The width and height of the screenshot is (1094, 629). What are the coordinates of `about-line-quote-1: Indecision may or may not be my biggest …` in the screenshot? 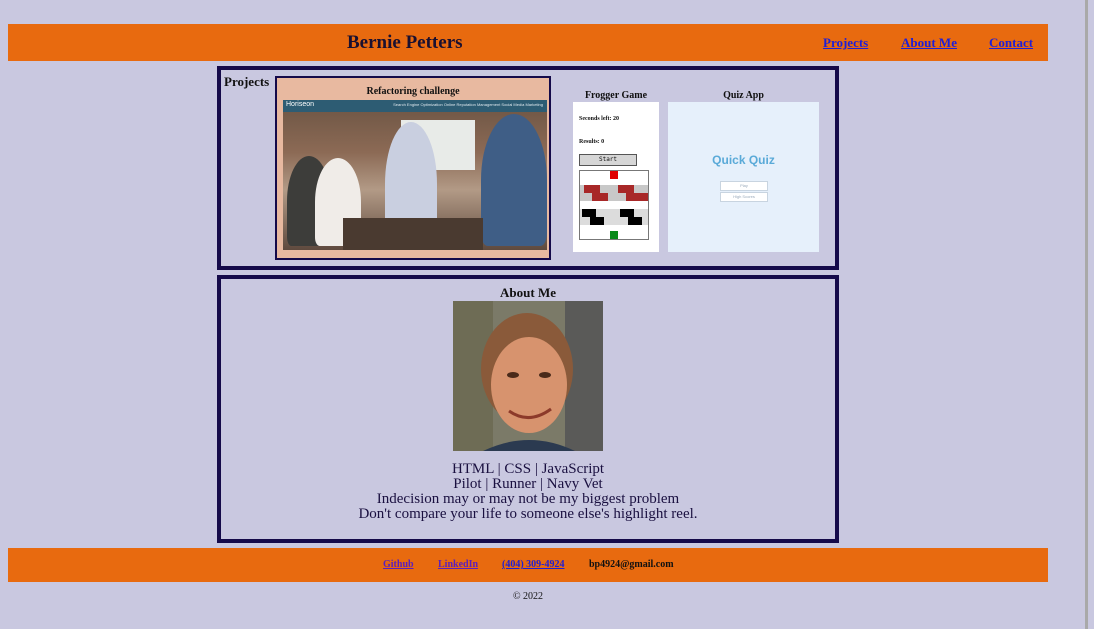 It's located at (528, 499).